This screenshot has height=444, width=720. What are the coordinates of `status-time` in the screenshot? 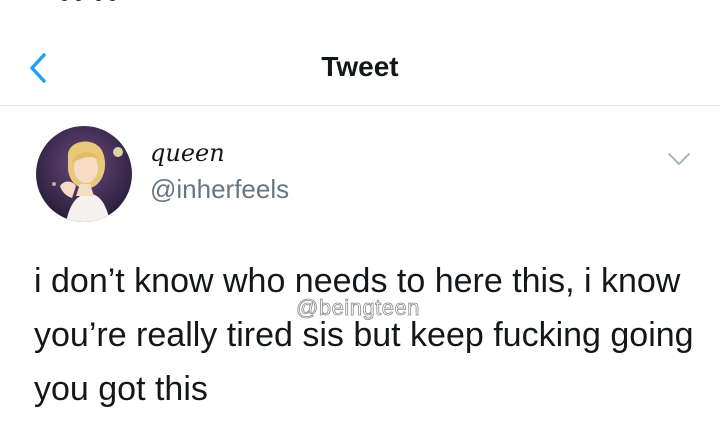 It's located at (90, 2).